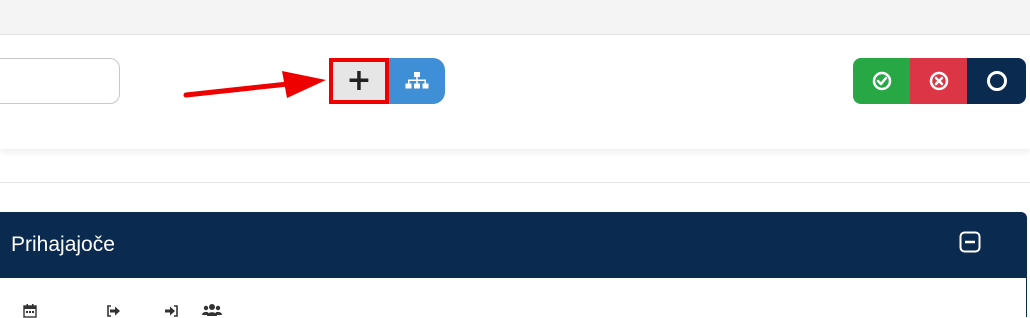  What do you see at coordinates (63, 244) in the screenshot?
I see `panel-title: Prihajajoče` at bounding box center [63, 244].